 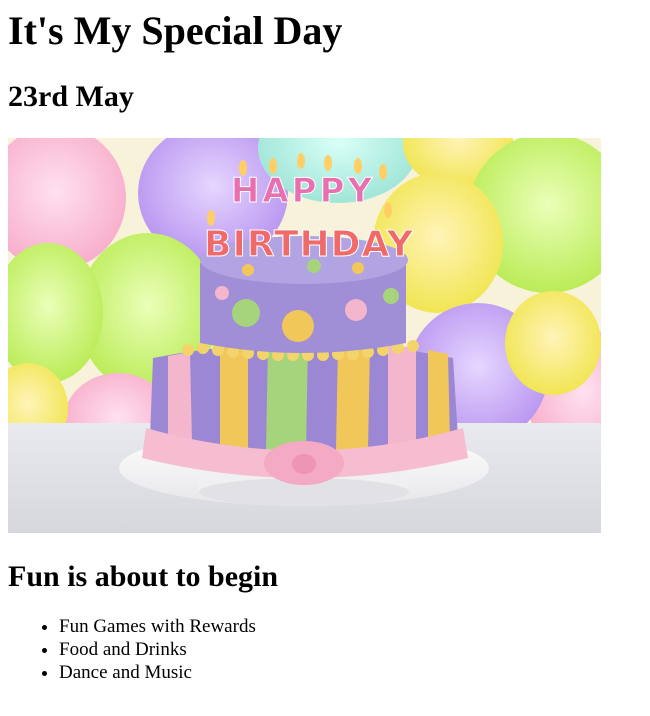 What do you see at coordinates (350, 649) in the screenshot?
I see `list-item: Food and Drinks` at bounding box center [350, 649].